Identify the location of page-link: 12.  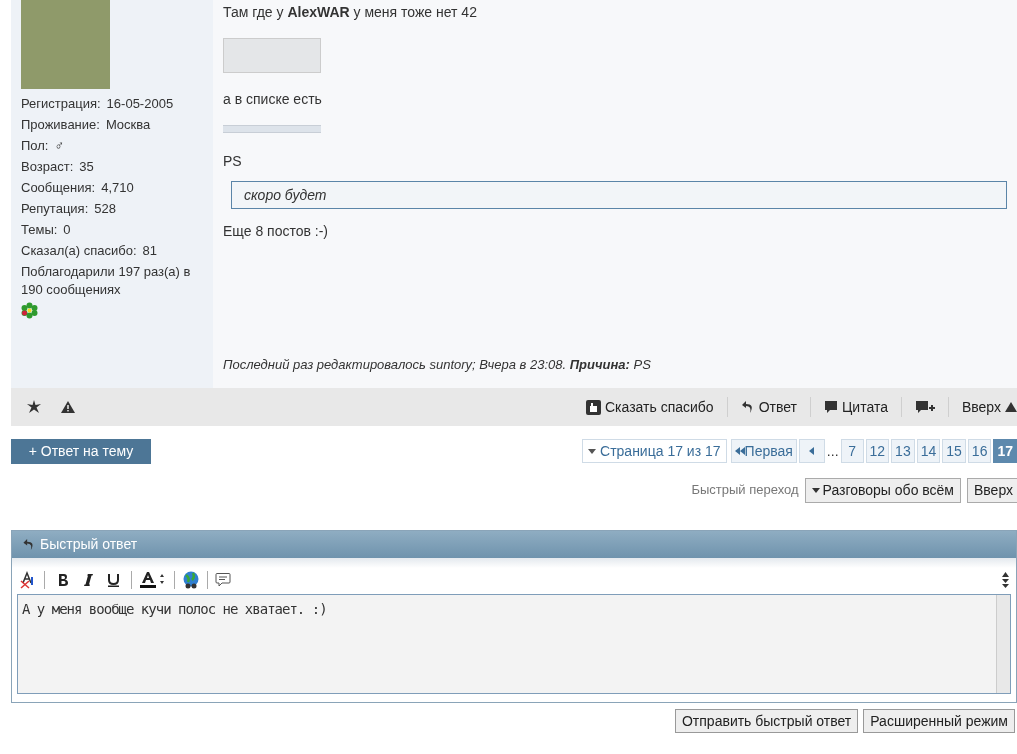
(877, 451).